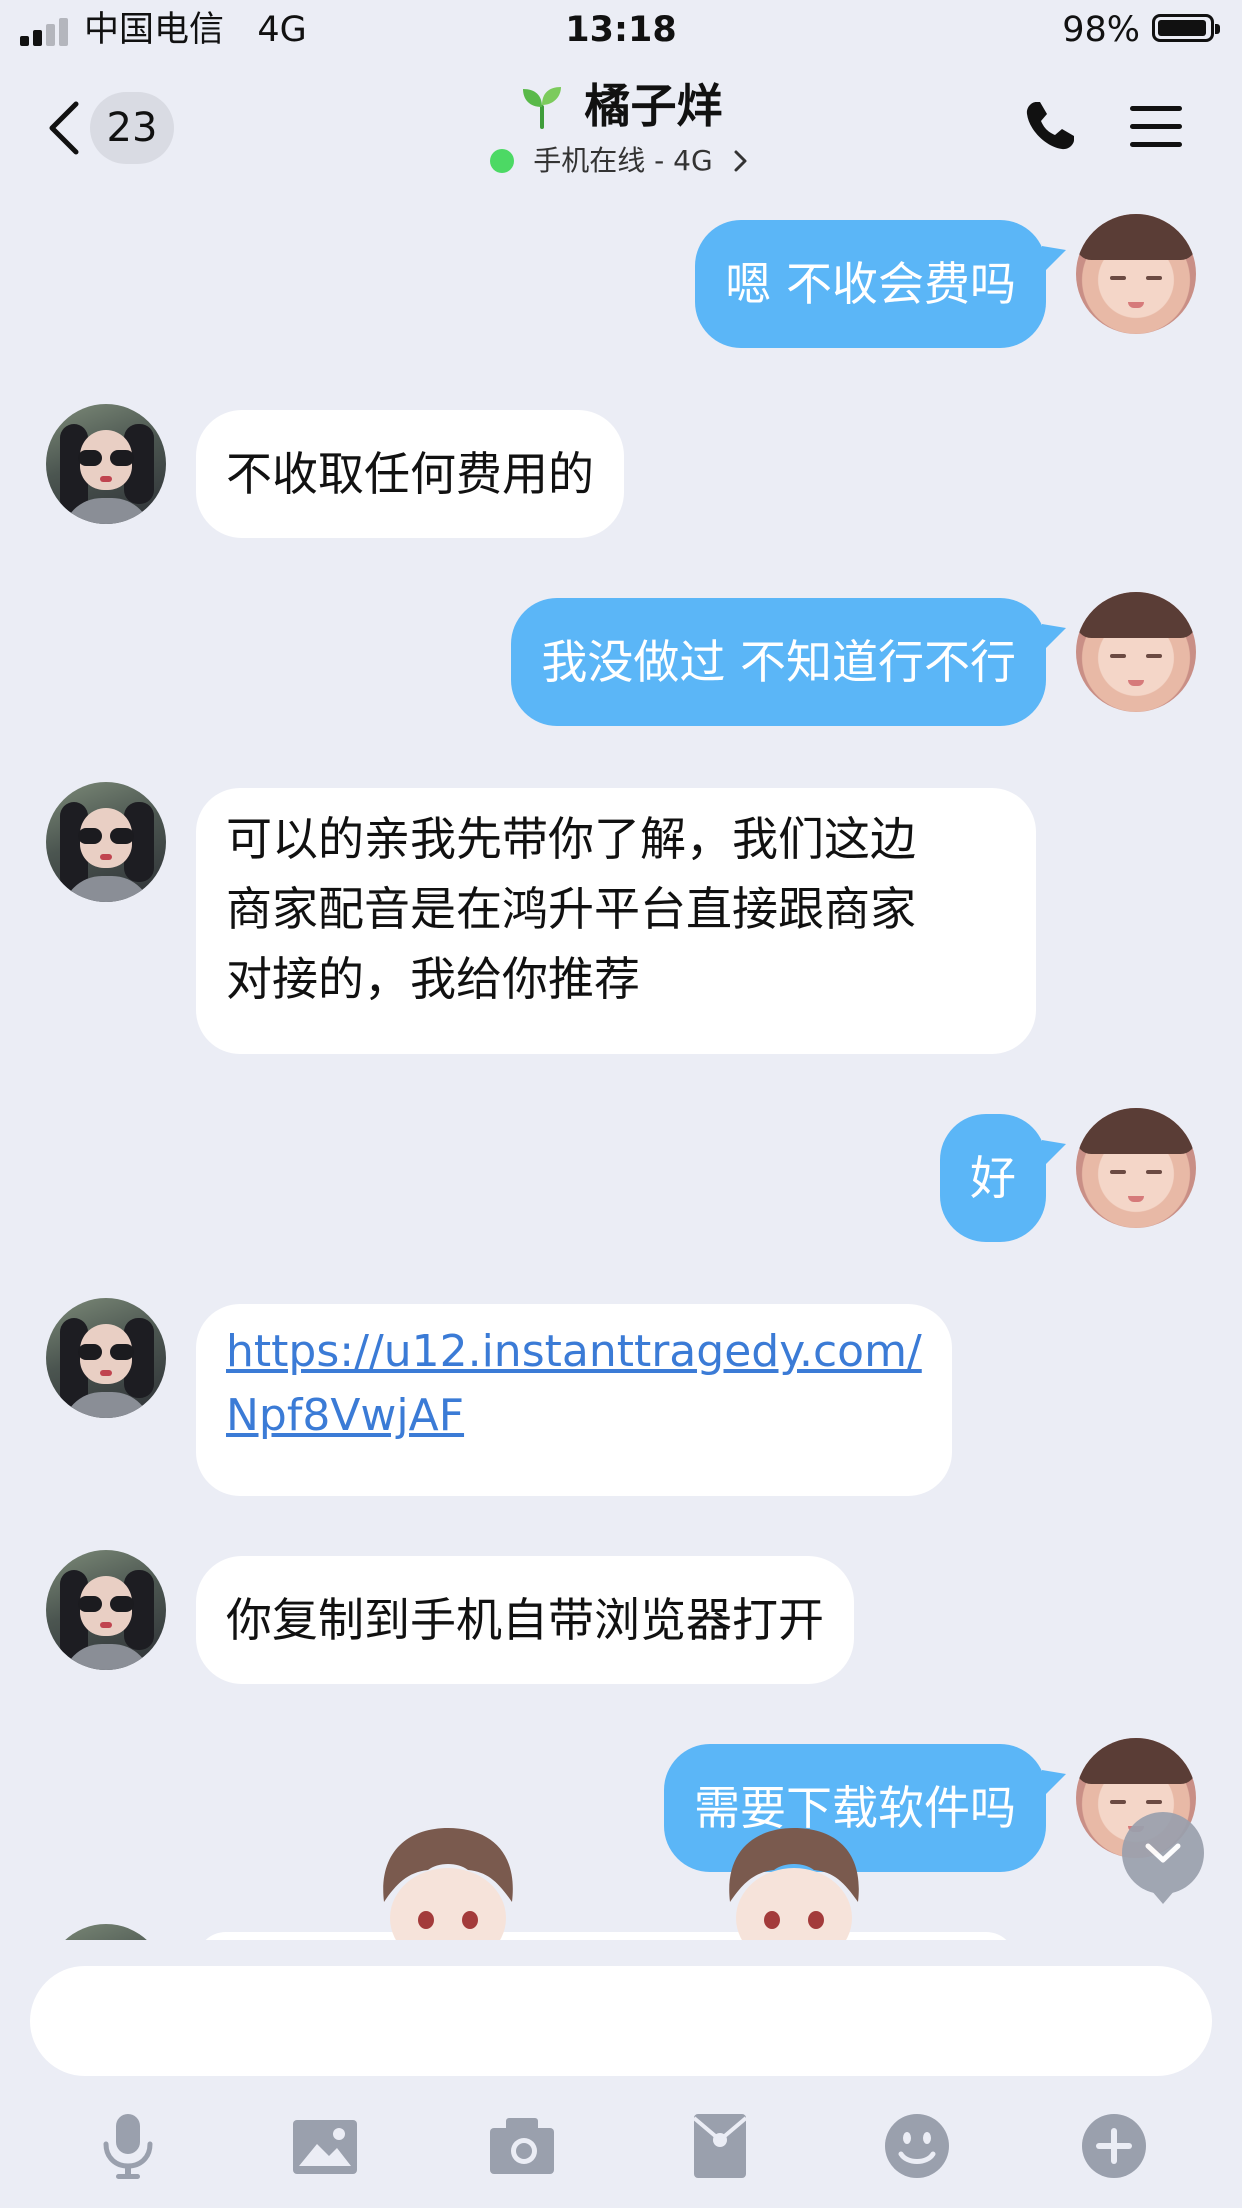 The image size is (1242, 2208). I want to click on online-dot-icon, so click(502, 161).